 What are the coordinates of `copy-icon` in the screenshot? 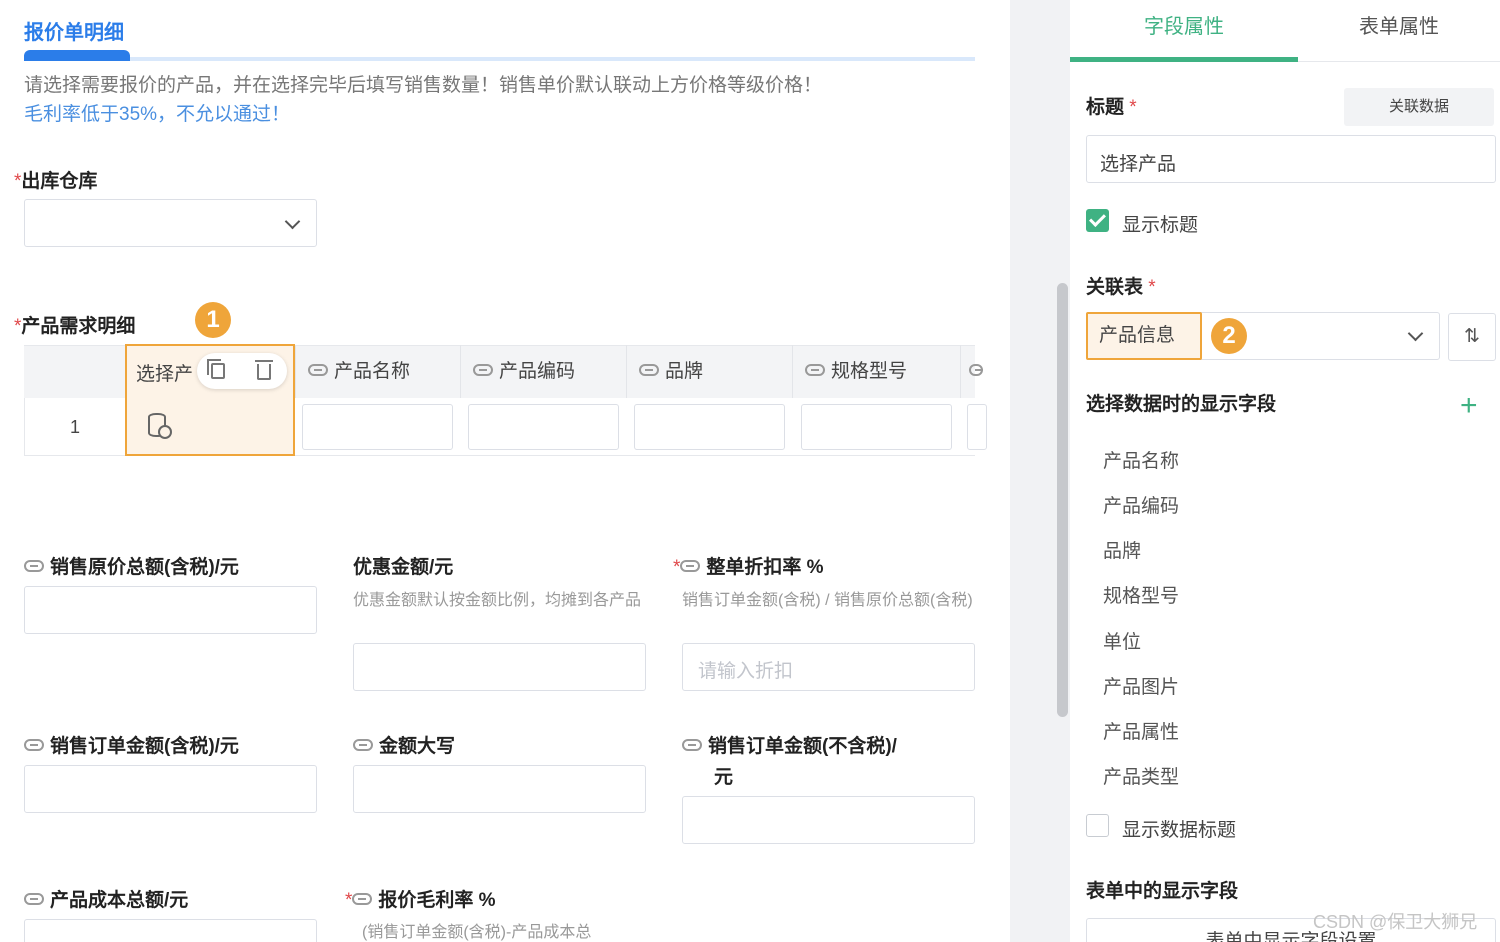 It's located at (216, 369).